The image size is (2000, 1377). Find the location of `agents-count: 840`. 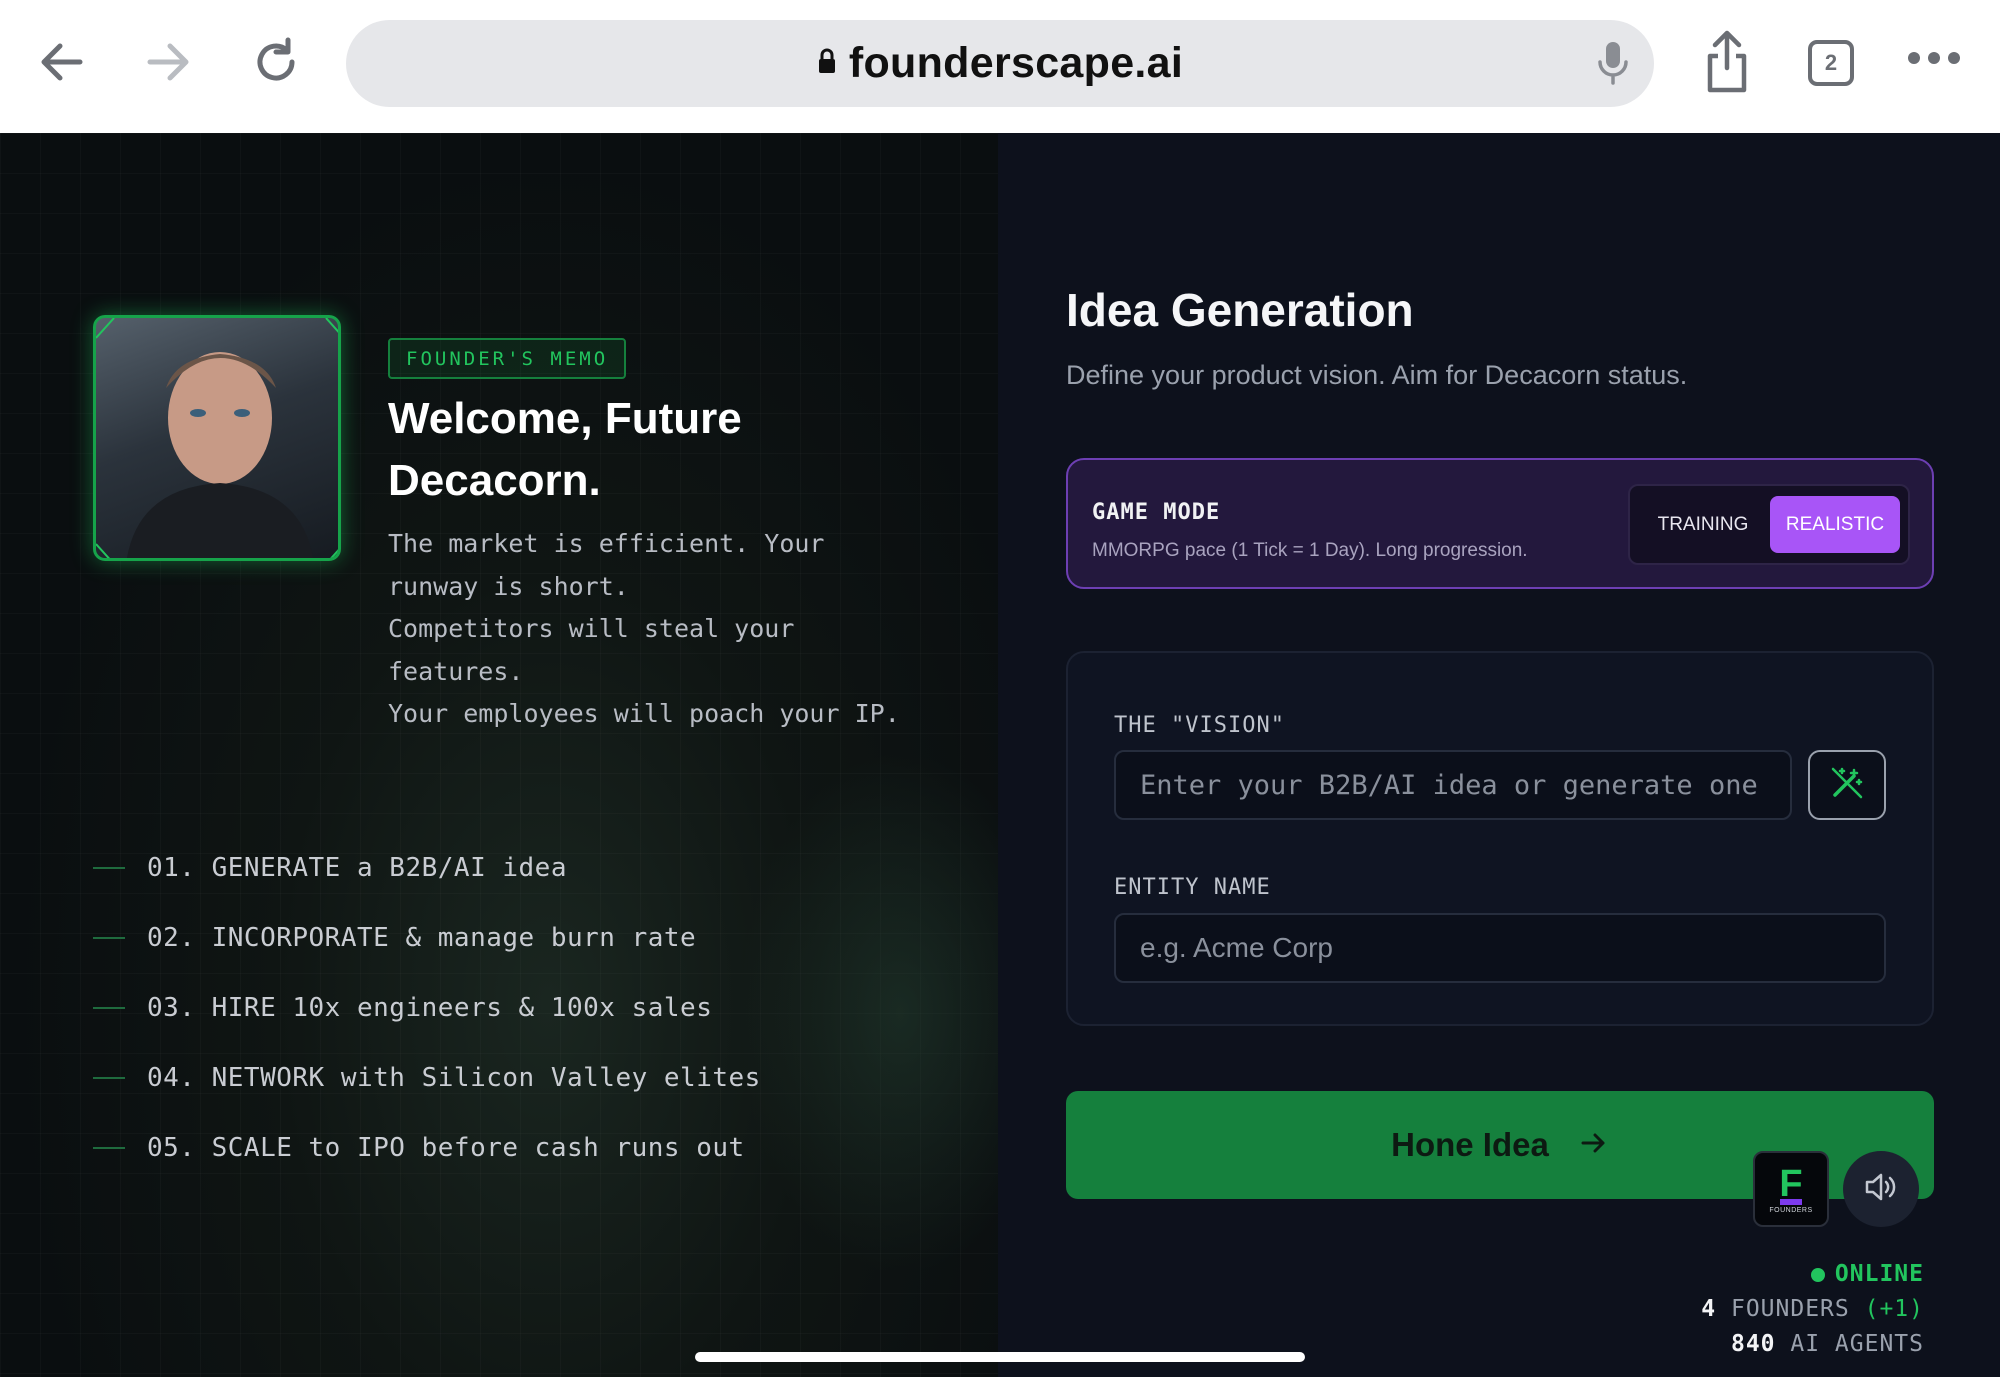

agents-count: 840 is located at coordinates (1753, 1344).